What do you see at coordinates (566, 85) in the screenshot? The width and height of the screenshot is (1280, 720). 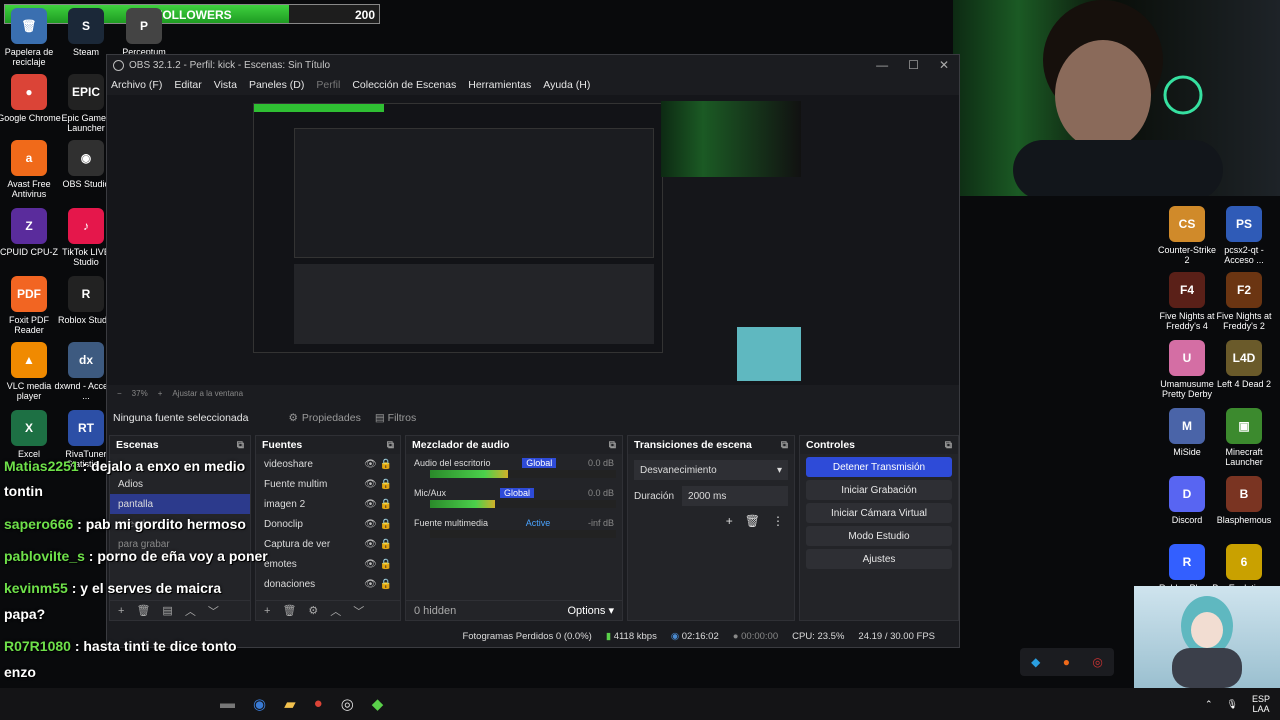 I see `menu-ayuda: Ayuda (H)` at bounding box center [566, 85].